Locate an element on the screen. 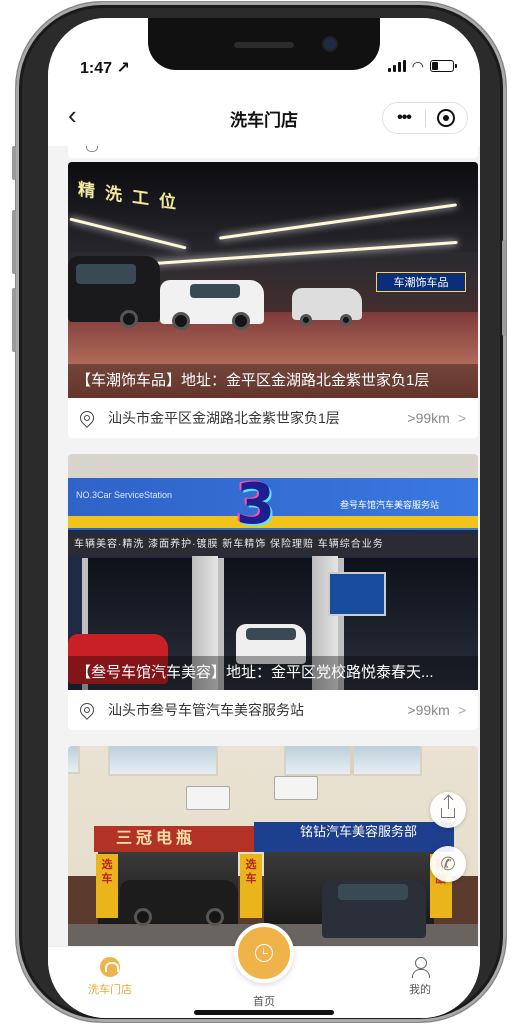 Image resolution: width=514 pixels, height=1026 pixels. tab-label: 我的 is located at coordinates (420, 990).